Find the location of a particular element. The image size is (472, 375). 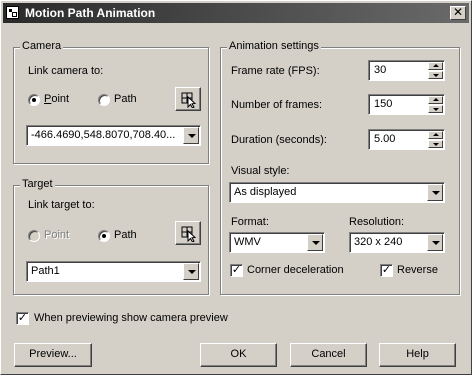

close-icon: ✕ is located at coordinates (458, 12).